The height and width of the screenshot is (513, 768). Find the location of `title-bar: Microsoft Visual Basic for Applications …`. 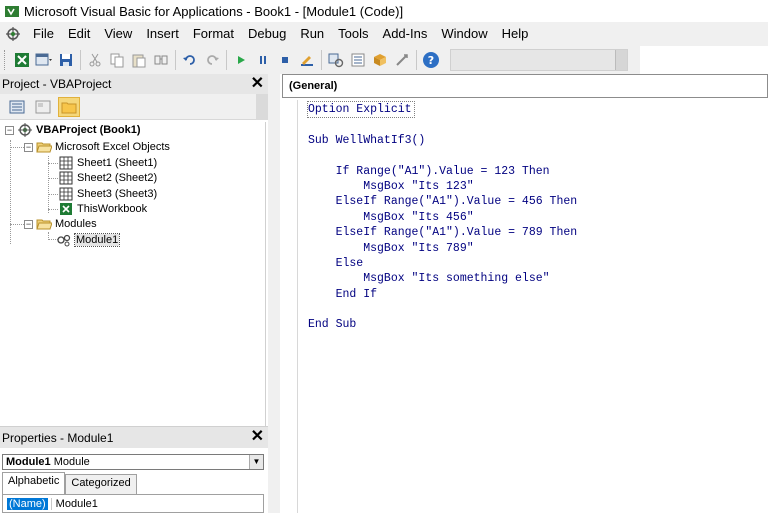

title-bar: Microsoft Visual Basic for Applications … is located at coordinates (384, 11).